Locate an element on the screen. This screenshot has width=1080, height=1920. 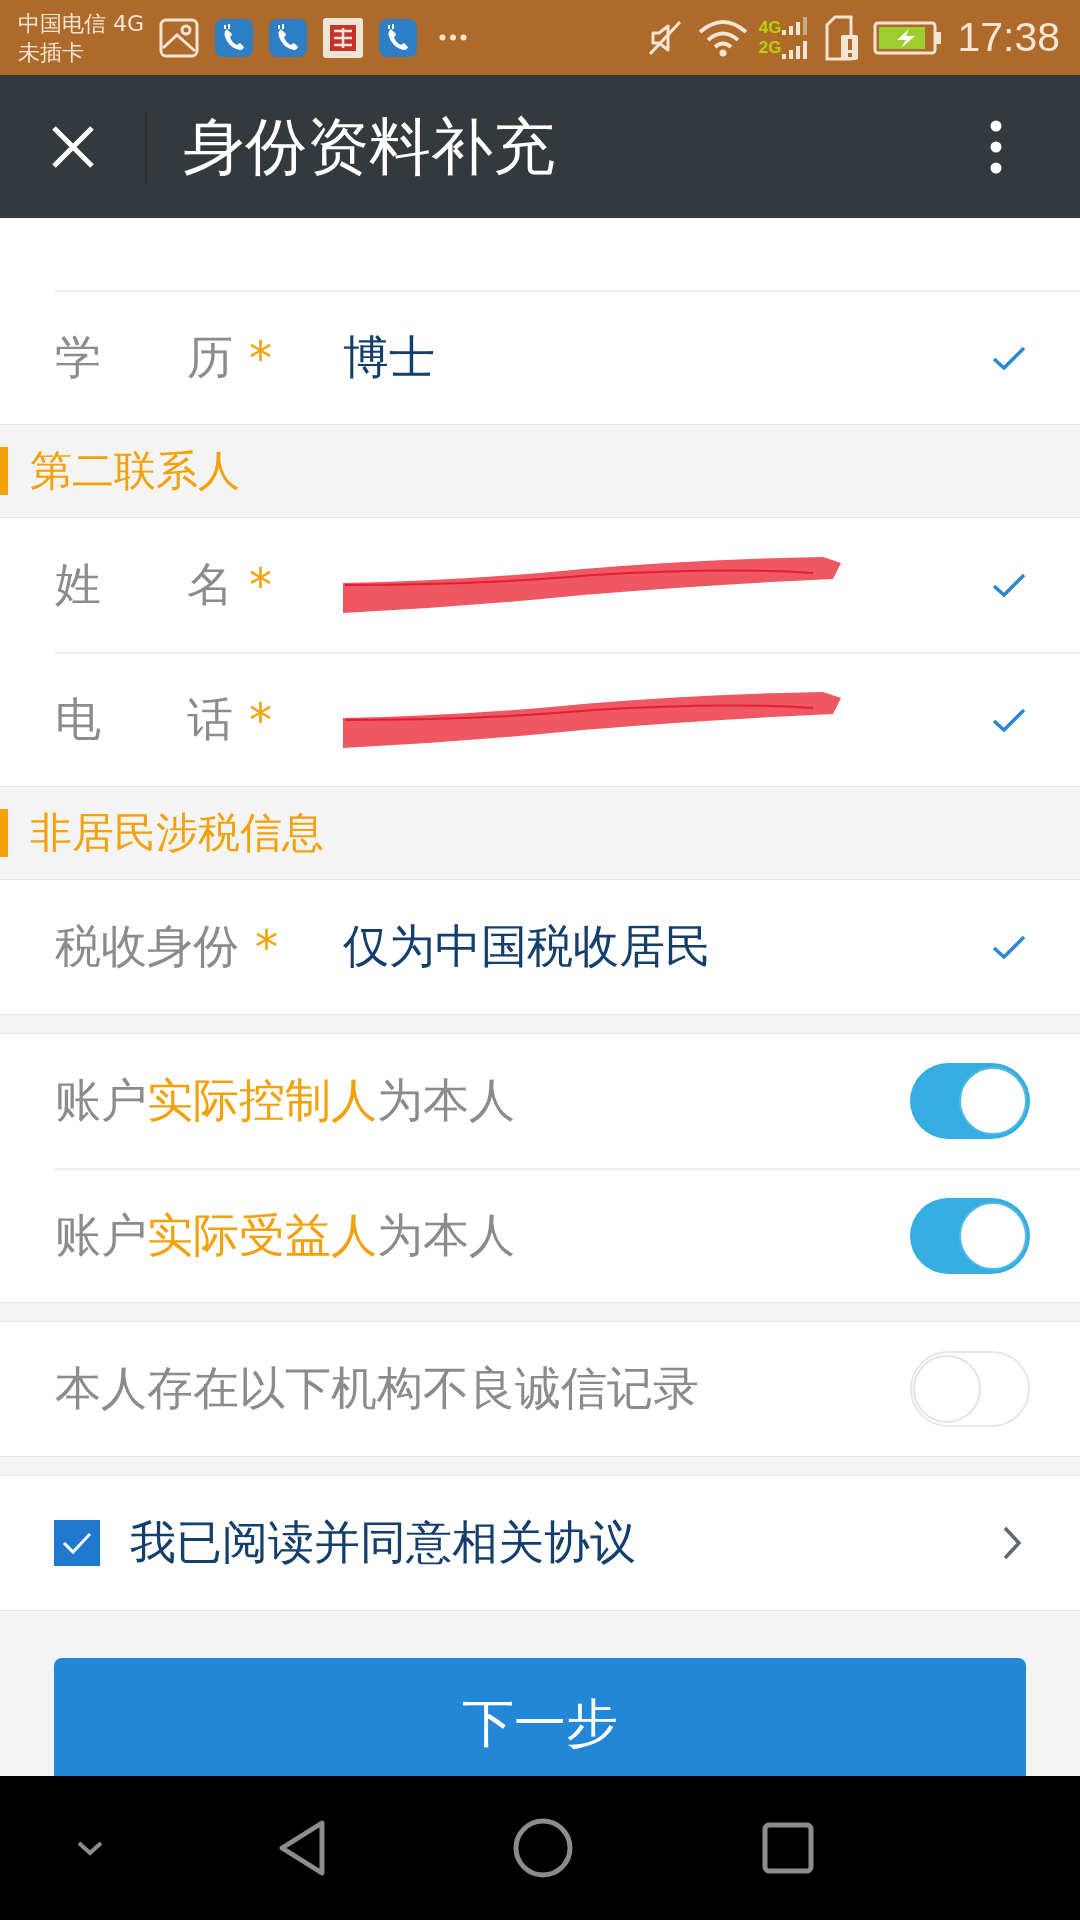
mute-icon is located at coordinates (664, 37).